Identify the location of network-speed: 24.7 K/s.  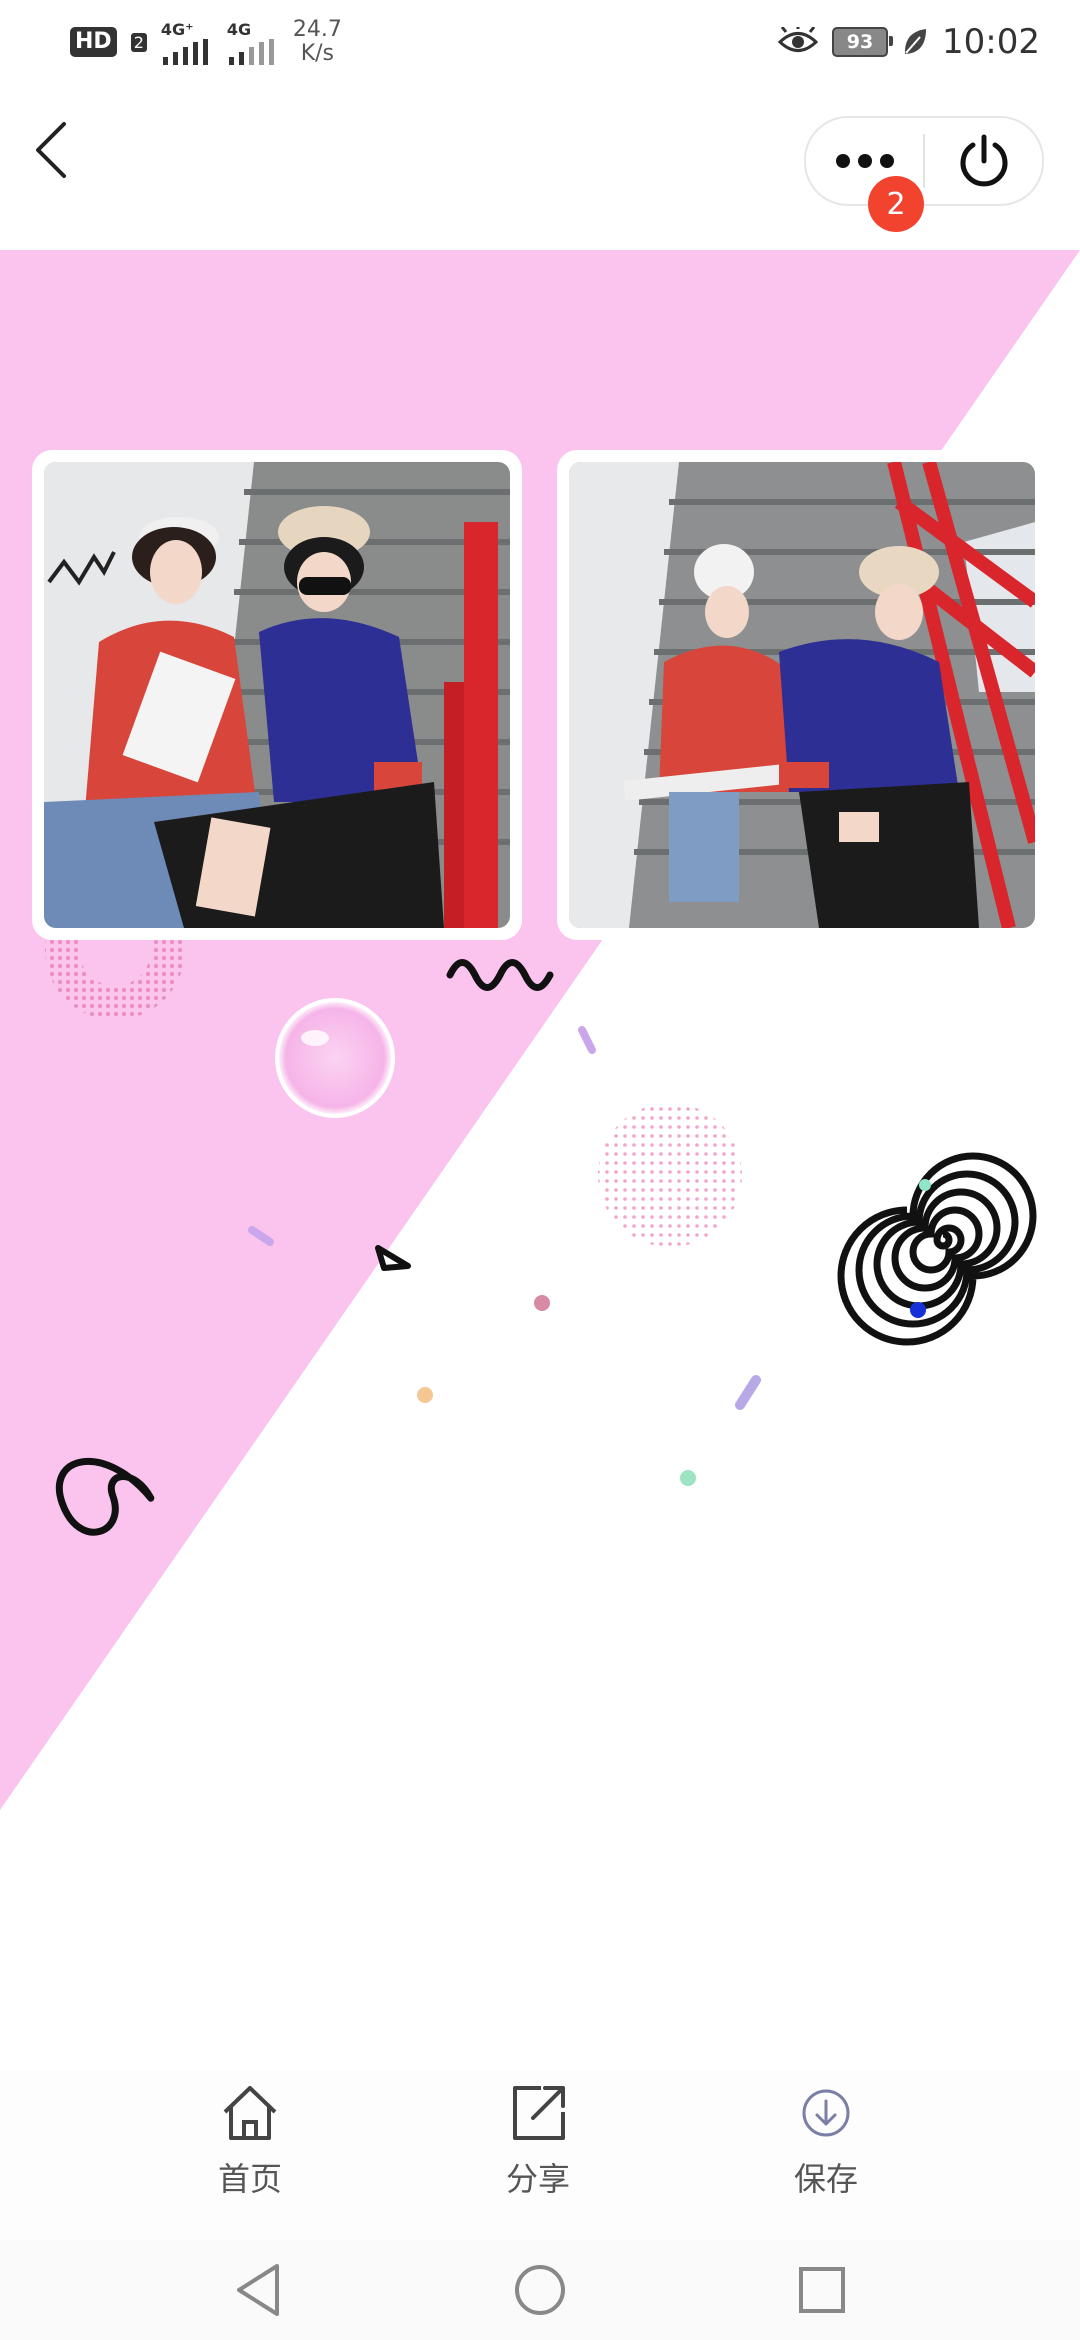
(317, 42).